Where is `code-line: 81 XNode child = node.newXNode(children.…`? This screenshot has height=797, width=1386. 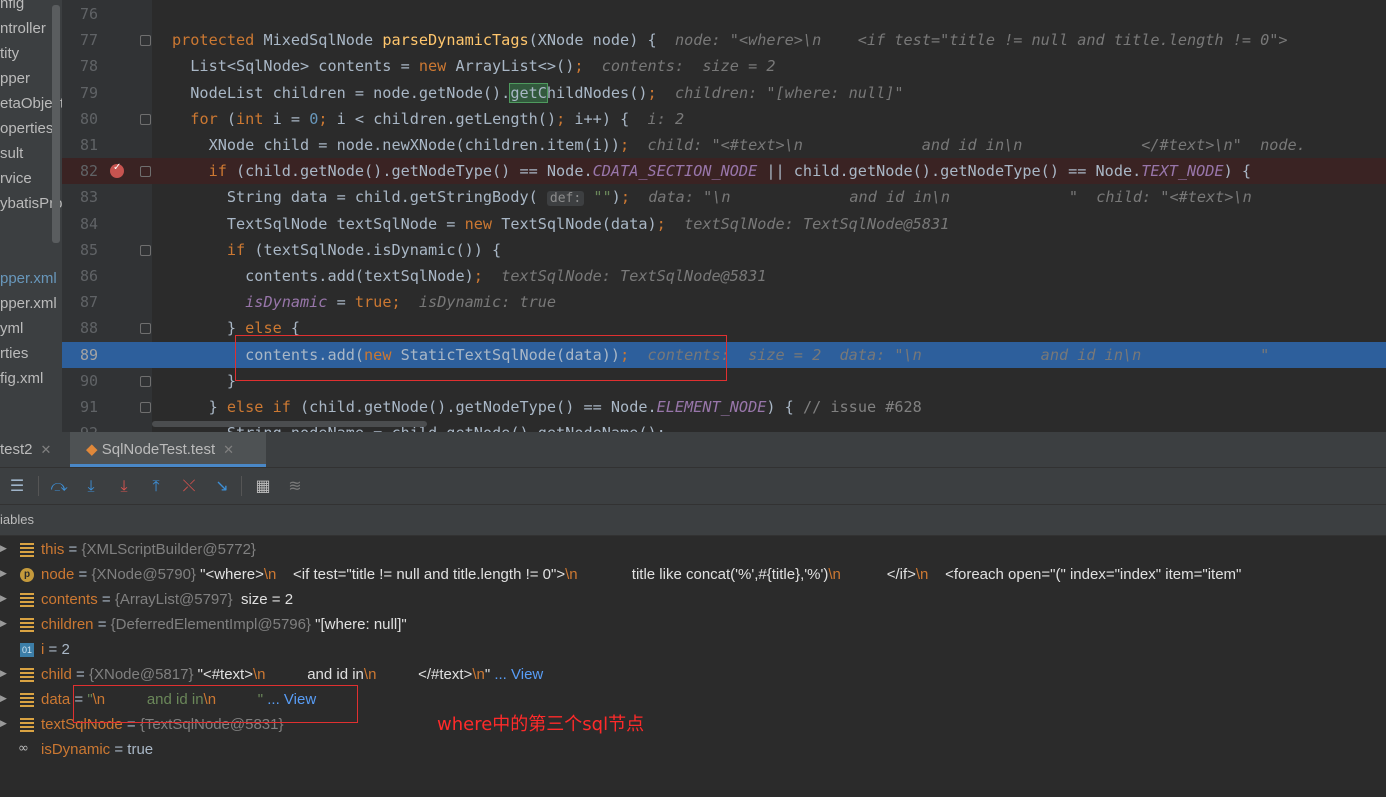 code-line: 81 XNode child = node.newXNode(children.… is located at coordinates (724, 145).